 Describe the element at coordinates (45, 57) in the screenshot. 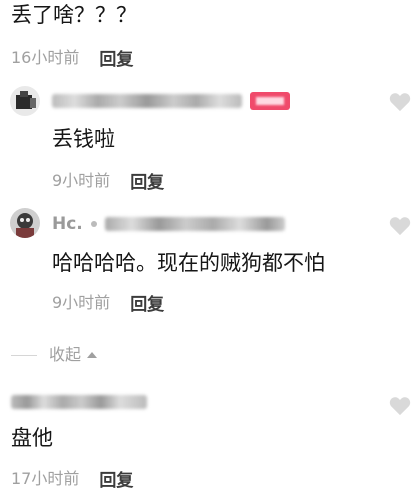

I see `comment-time: 16小时前` at that location.